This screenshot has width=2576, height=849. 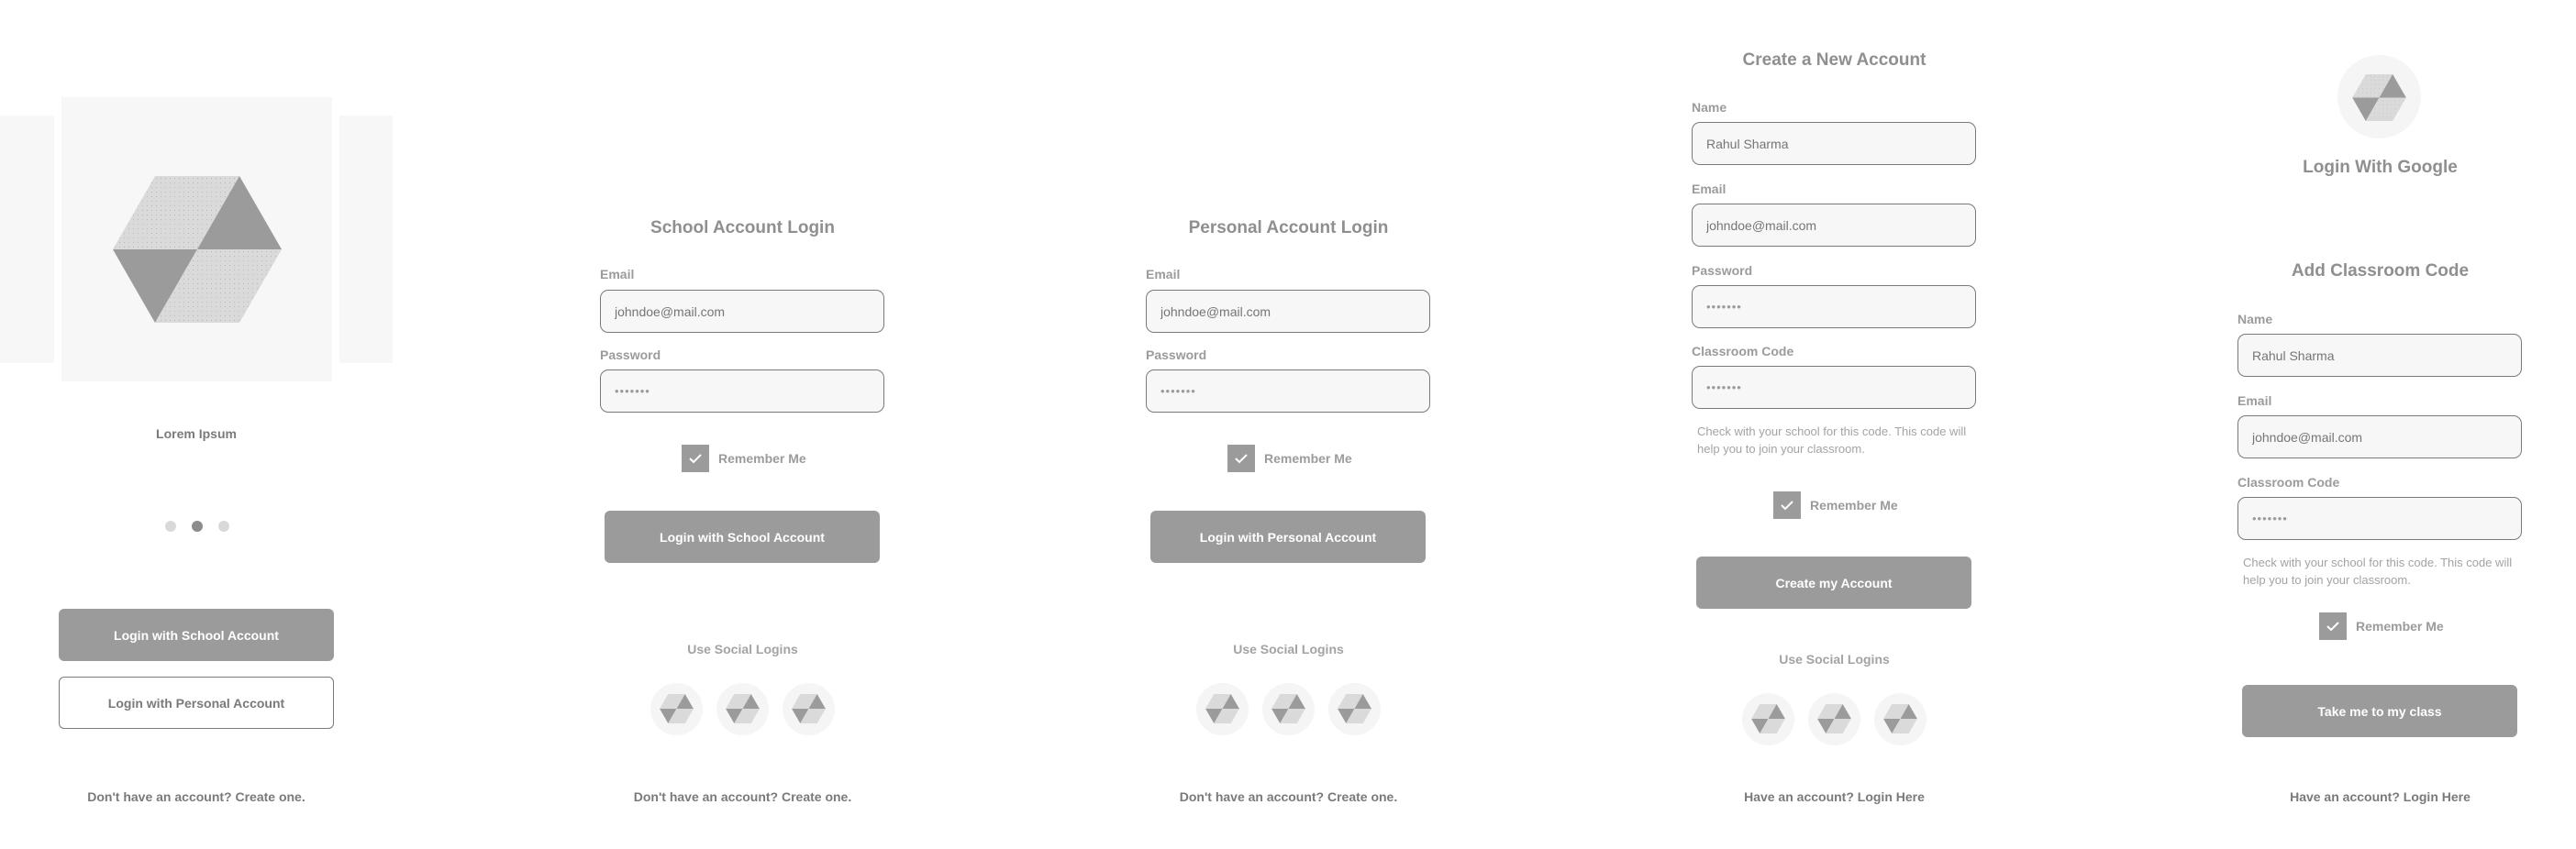 I want to click on page-title: Add Classroom Code, so click(x=2380, y=271).